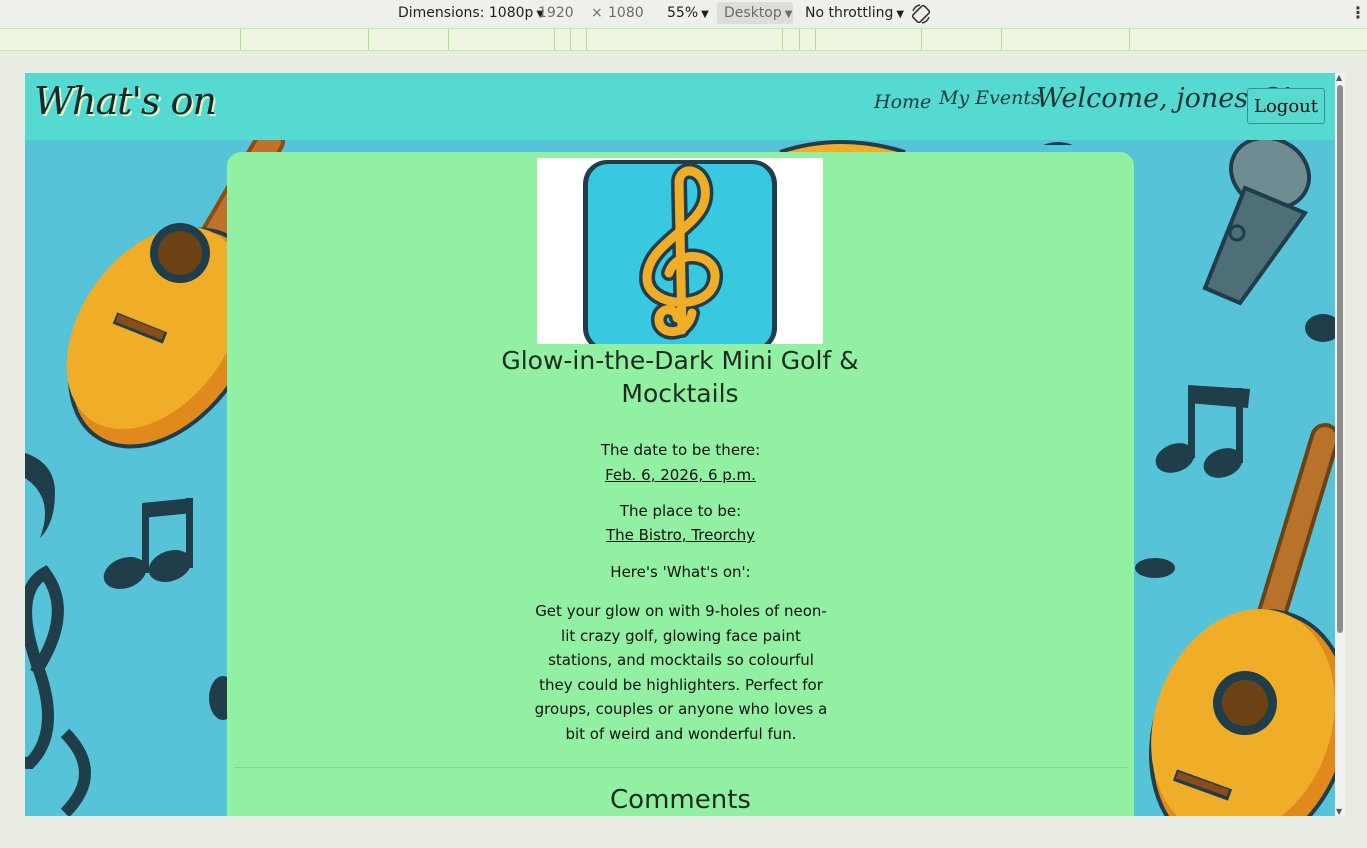 The image size is (1367, 848). What do you see at coordinates (1339, 811) in the screenshot?
I see `scroll-down-icon: ▼` at bounding box center [1339, 811].